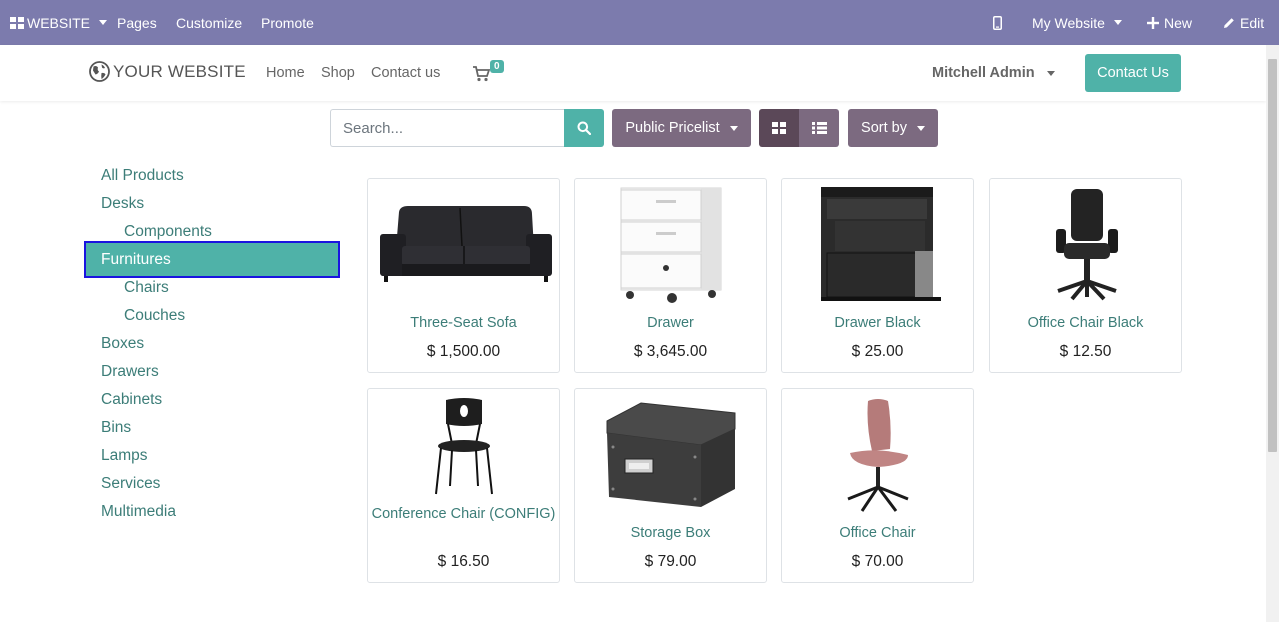 The image size is (1279, 622). Describe the element at coordinates (1252, 22) in the screenshot. I see `edit-button-label: Edit` at that location.